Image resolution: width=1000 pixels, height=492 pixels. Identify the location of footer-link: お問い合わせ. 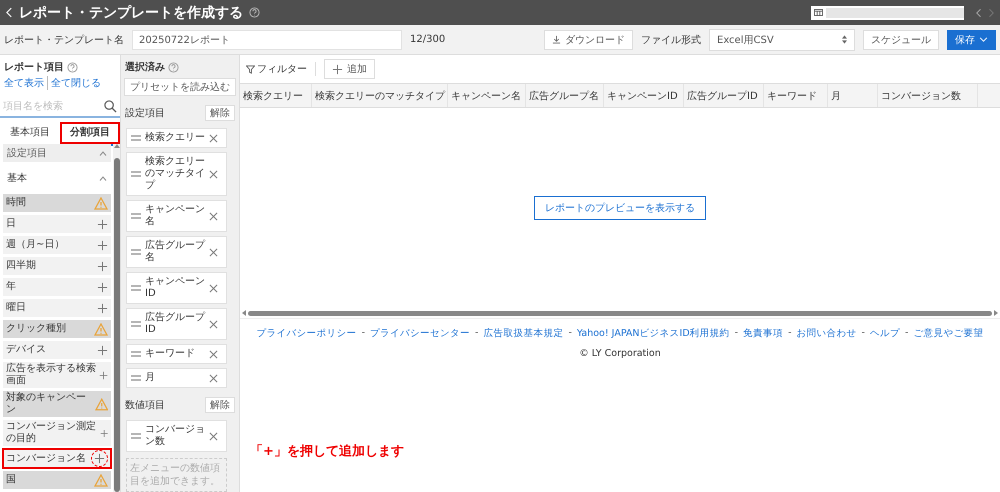
(826, 333).